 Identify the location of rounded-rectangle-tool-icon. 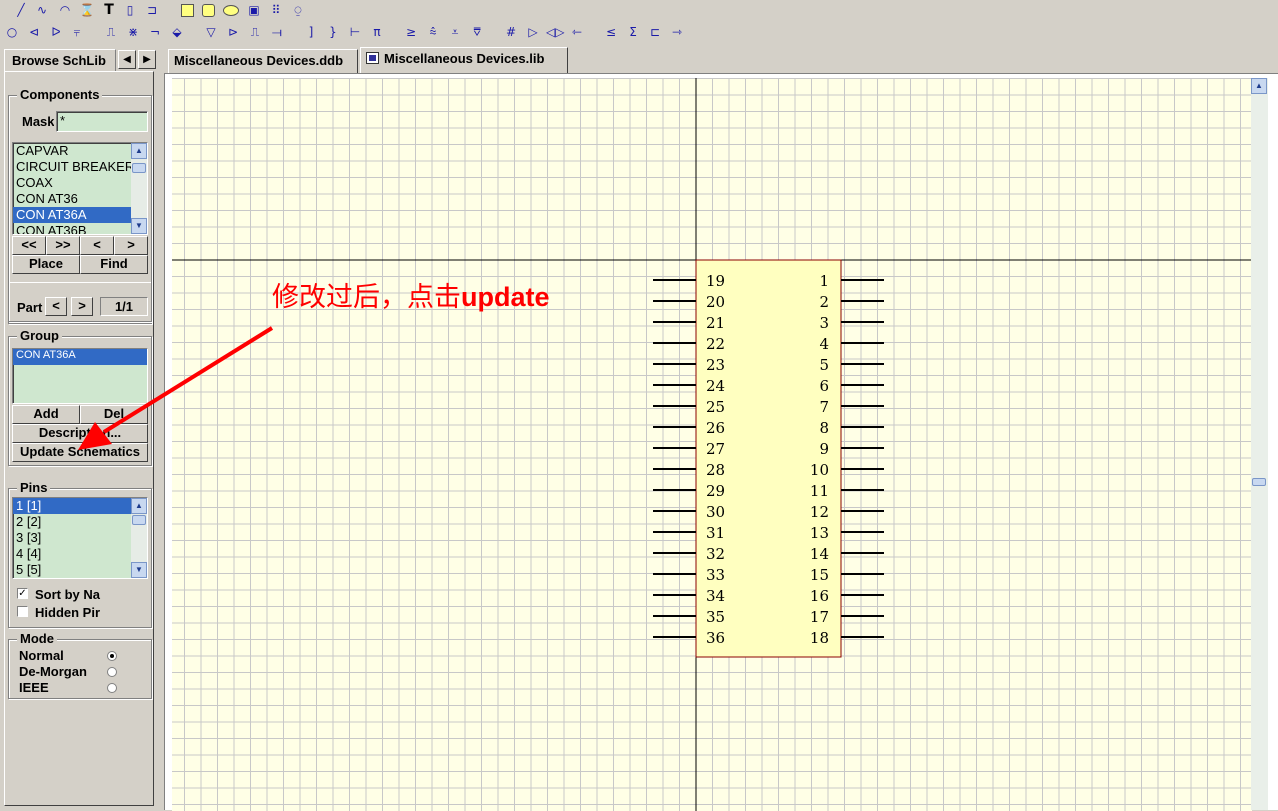
(208, 10).